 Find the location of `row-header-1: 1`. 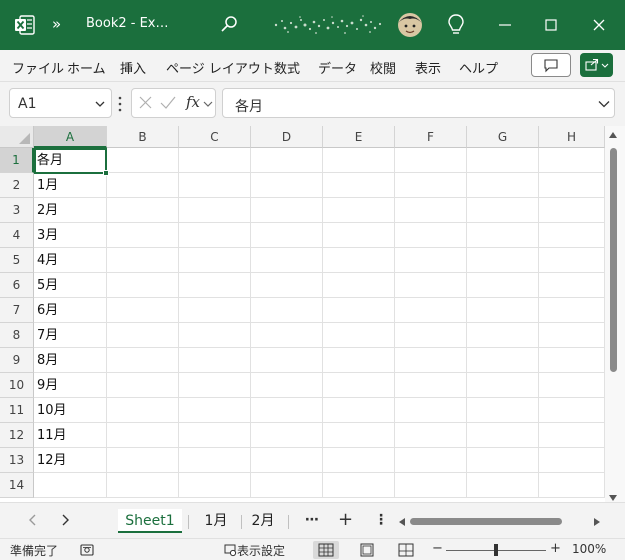

row-header-1: 1 is located at coordinates (17, 160).